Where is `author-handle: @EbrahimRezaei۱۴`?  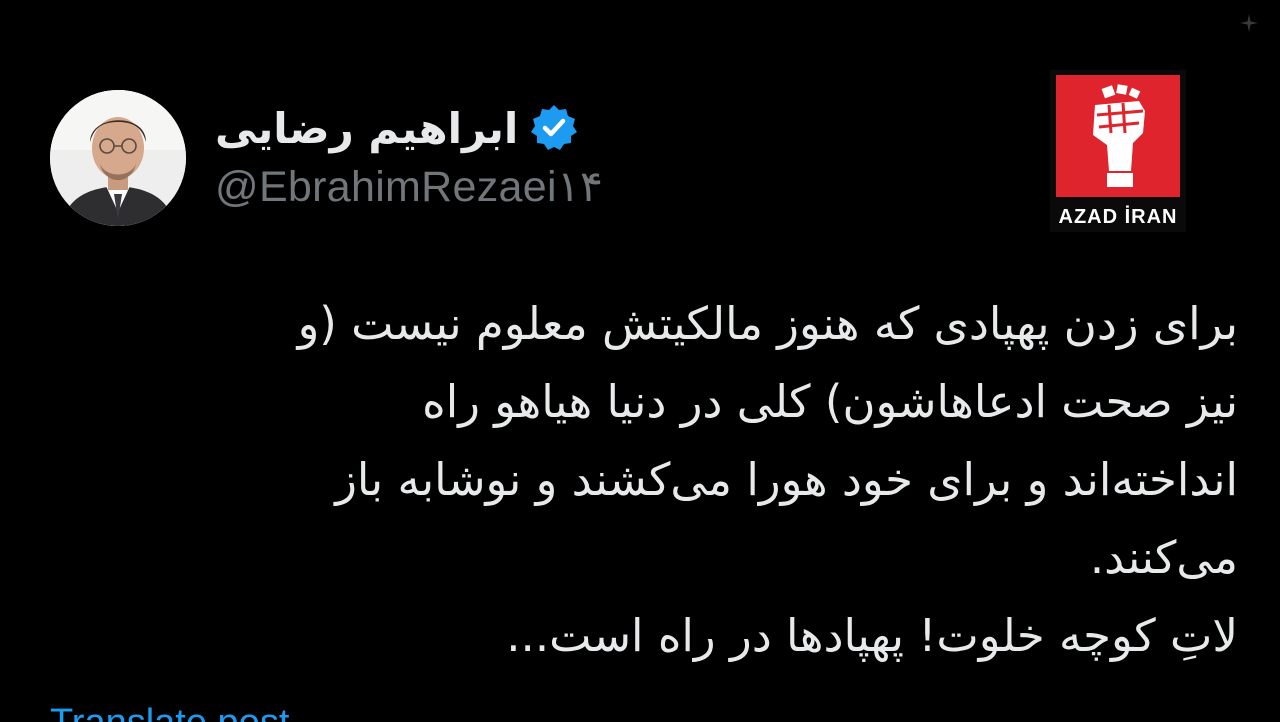 author-handle: @EbrahimRezaei۱۴ is located at coordinates (409, 187).